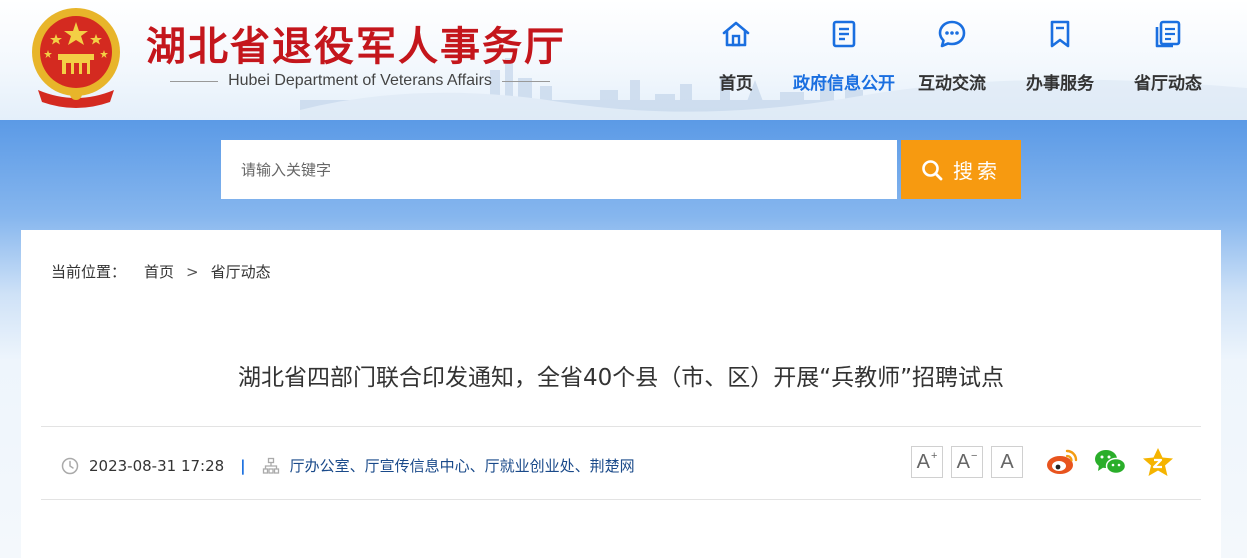 This screenshot has width=1247, height=558. I want to click on nav-label-news: 省厅动态, so click(1168, 84).